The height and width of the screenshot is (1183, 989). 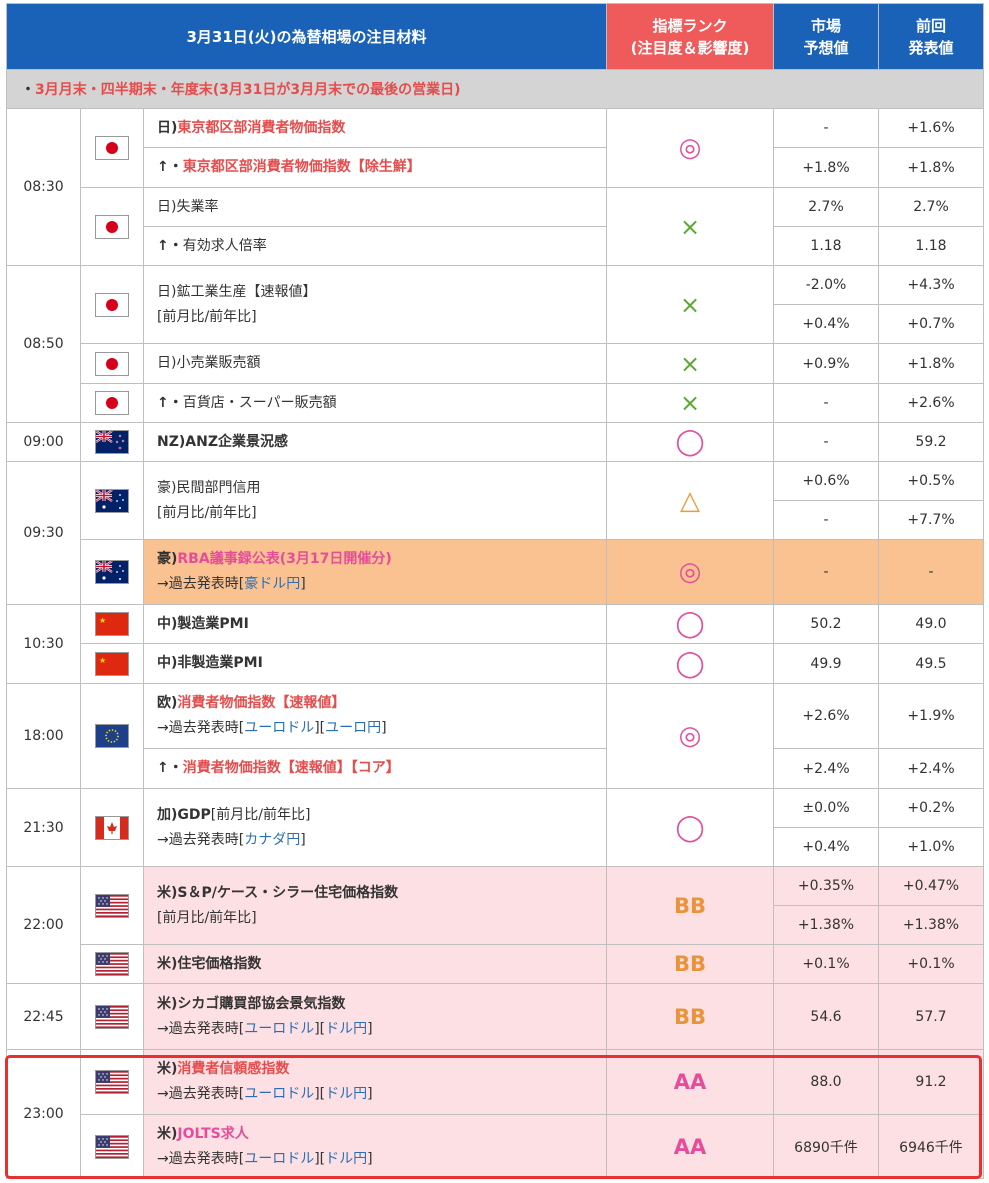 What do you see at coordinates (167, 127) in the screenshot?
I see `country-code: 日)` at bounding box center [167, 127].